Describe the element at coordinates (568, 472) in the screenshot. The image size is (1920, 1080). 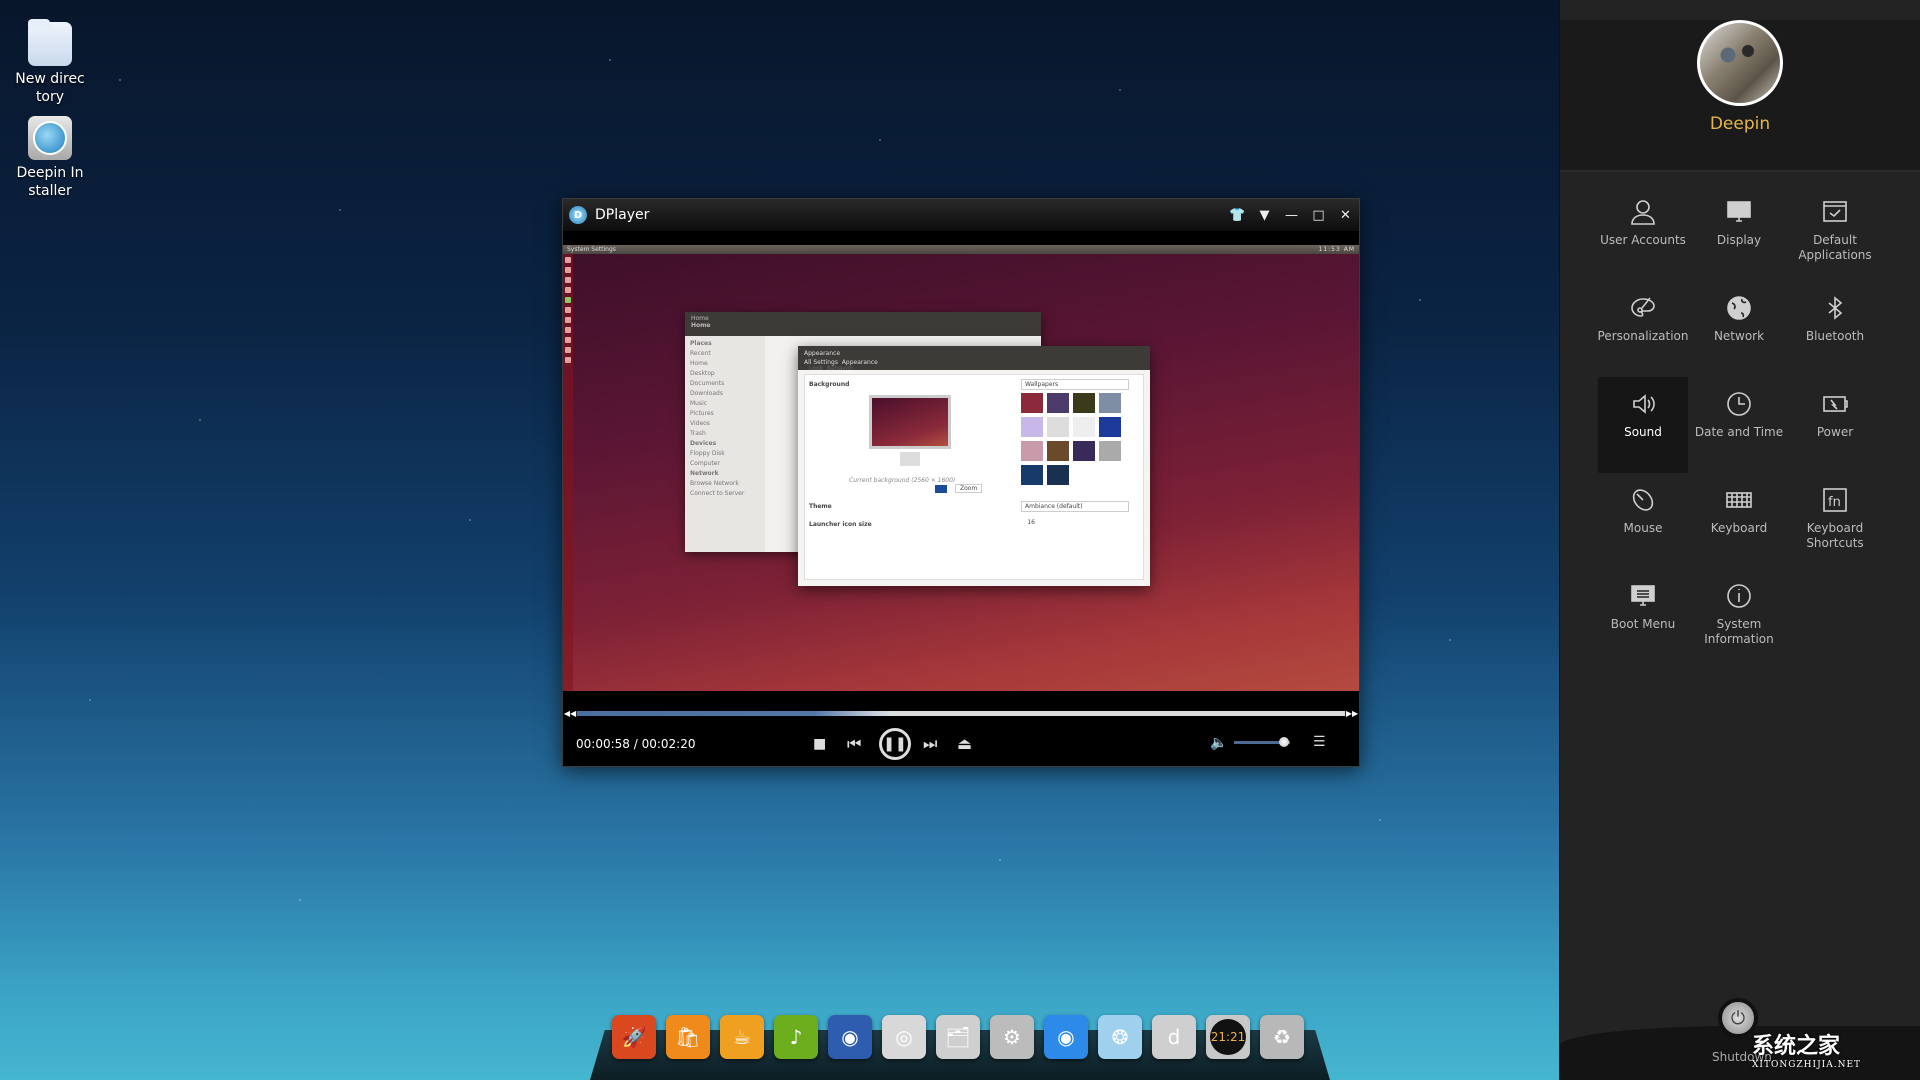
I see `video-frame-launcher` at that location.